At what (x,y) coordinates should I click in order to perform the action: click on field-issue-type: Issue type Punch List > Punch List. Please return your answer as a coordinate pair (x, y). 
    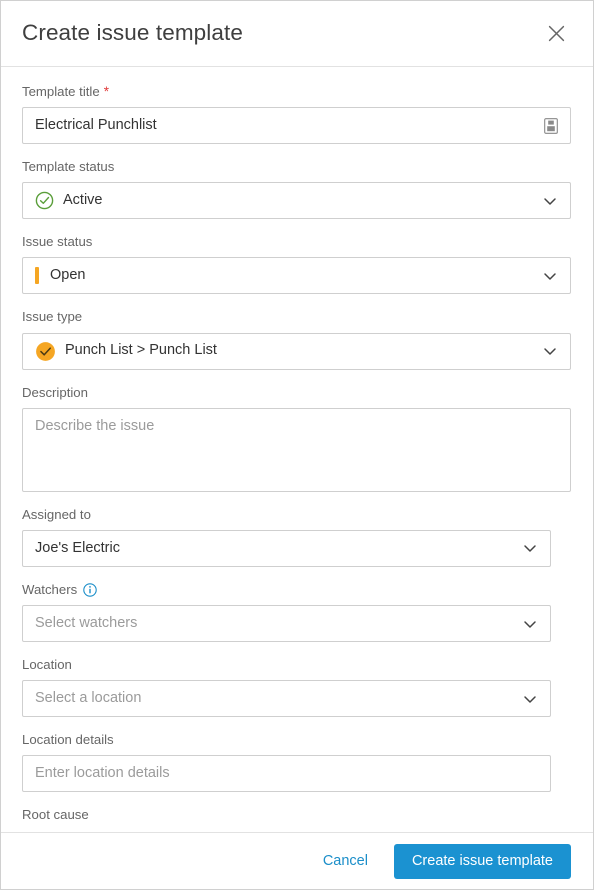
    Looking at the image, I should click on (296, 339).